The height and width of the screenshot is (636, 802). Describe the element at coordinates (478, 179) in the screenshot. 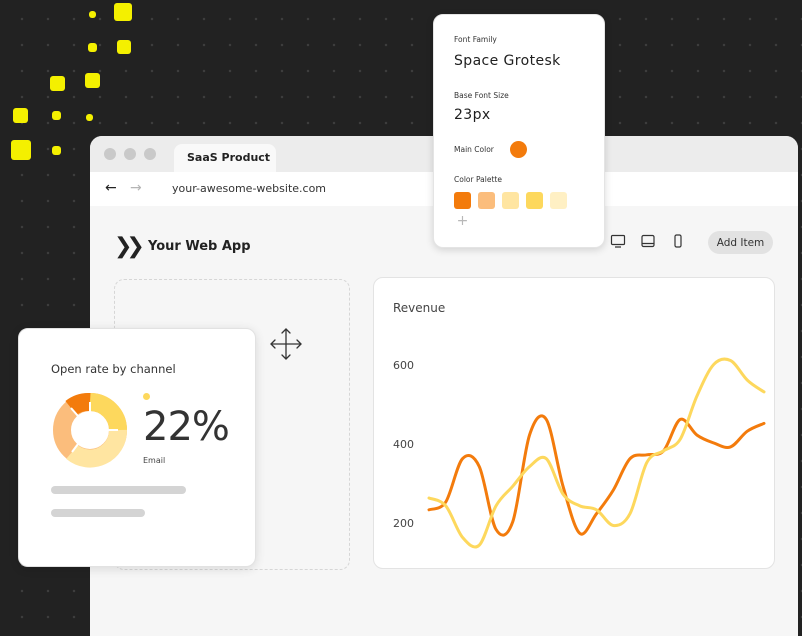

I see `color-palette-label: Color Palette` at that location.